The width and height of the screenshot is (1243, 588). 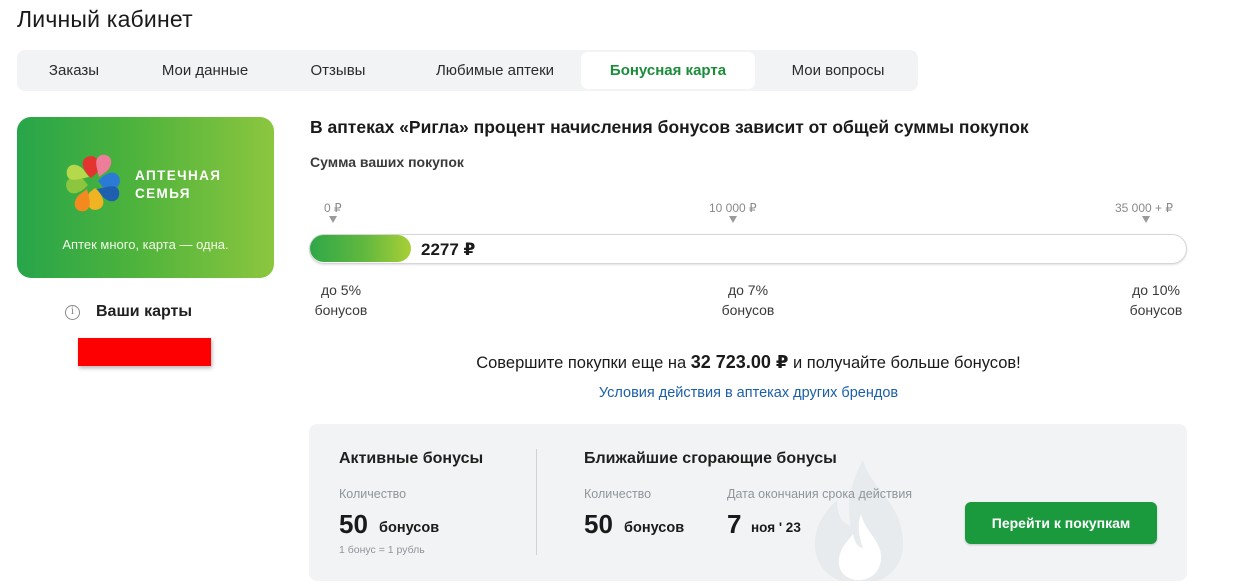 What do you see at coordinates (360, 248) in the screenshot?
I see `progress-fill` at bounding box center [360, 248].